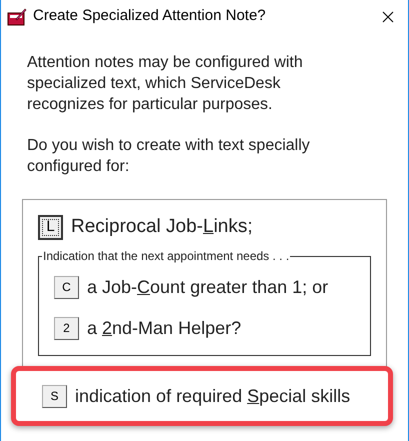  What do you see at coordinates (17, 16) in the screenshot?
I see `app-icon` at bounding box center [17, 16].